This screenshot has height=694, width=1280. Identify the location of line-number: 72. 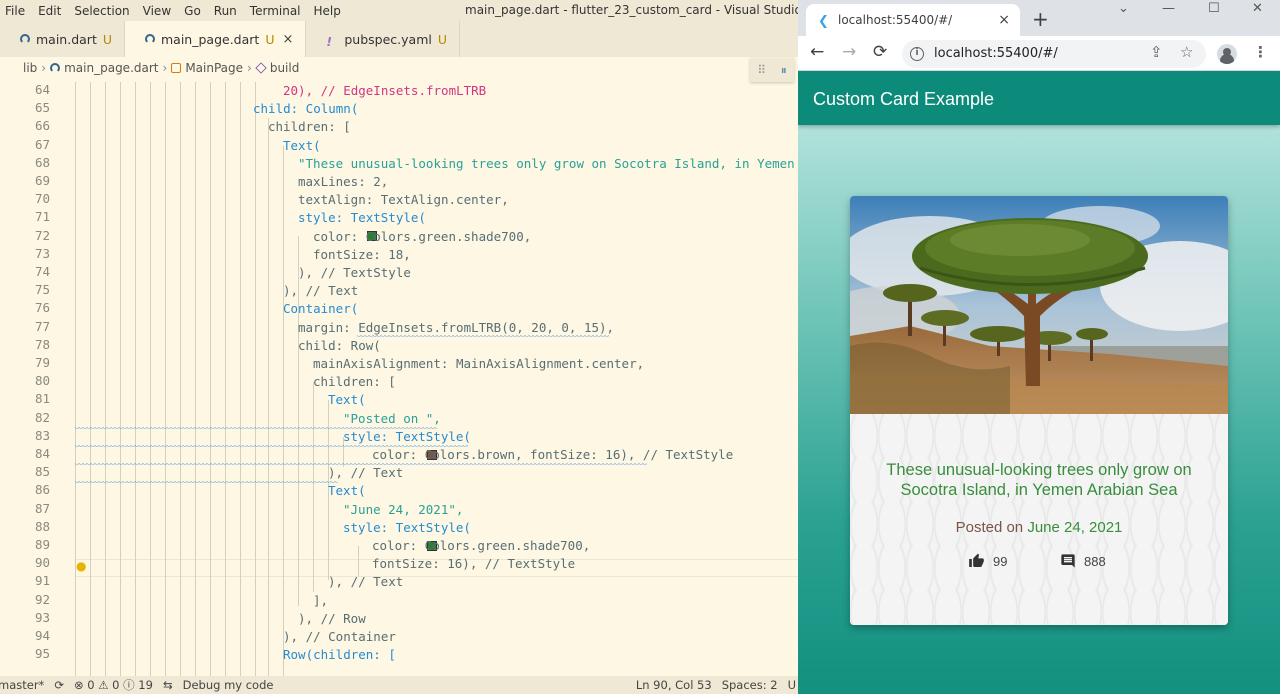
(42, 235).